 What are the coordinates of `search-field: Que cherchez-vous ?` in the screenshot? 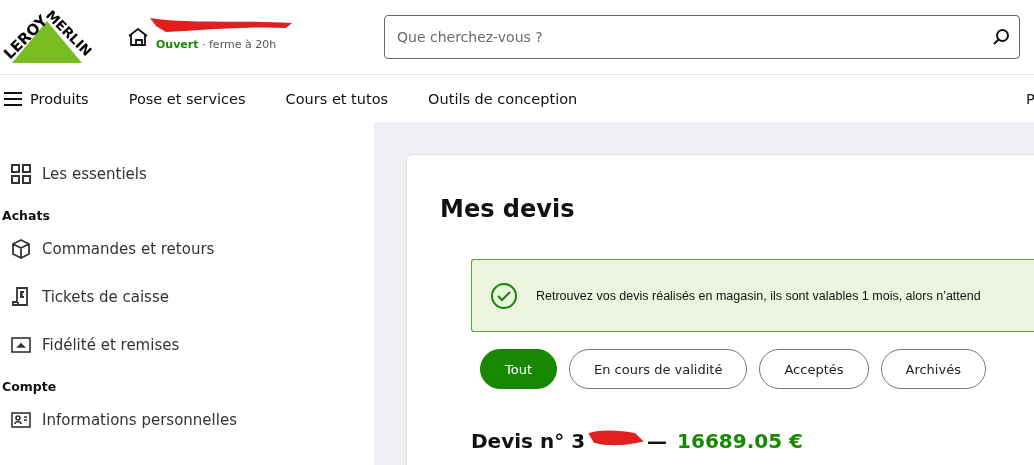 It's located at (702, 37).